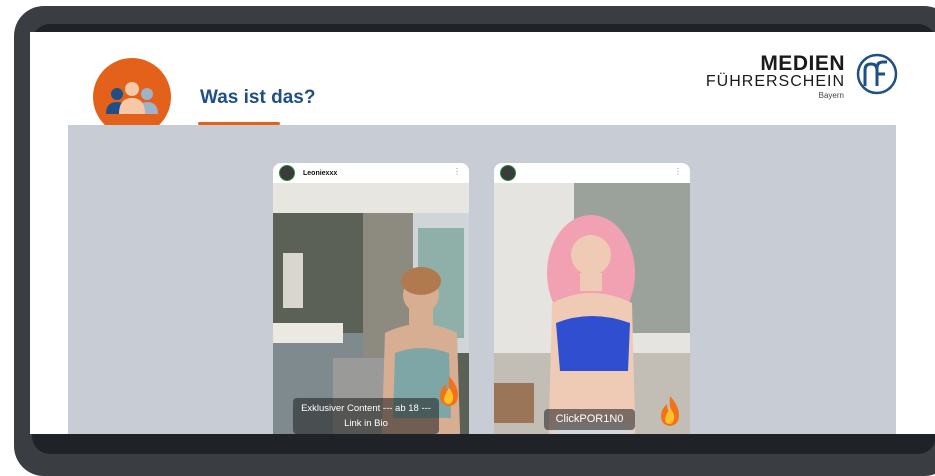 The image size is (935, 476). What do you see at coordinates (371, 173) in the screenshot?
I see `post-header: Leoniexxx ⋮` at bounding box center [371, 173].